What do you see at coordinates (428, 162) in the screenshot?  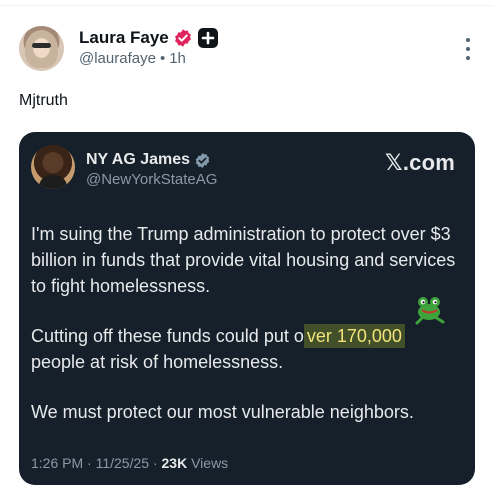 I see `source-domain: .com` at bounding box center [428, 162].